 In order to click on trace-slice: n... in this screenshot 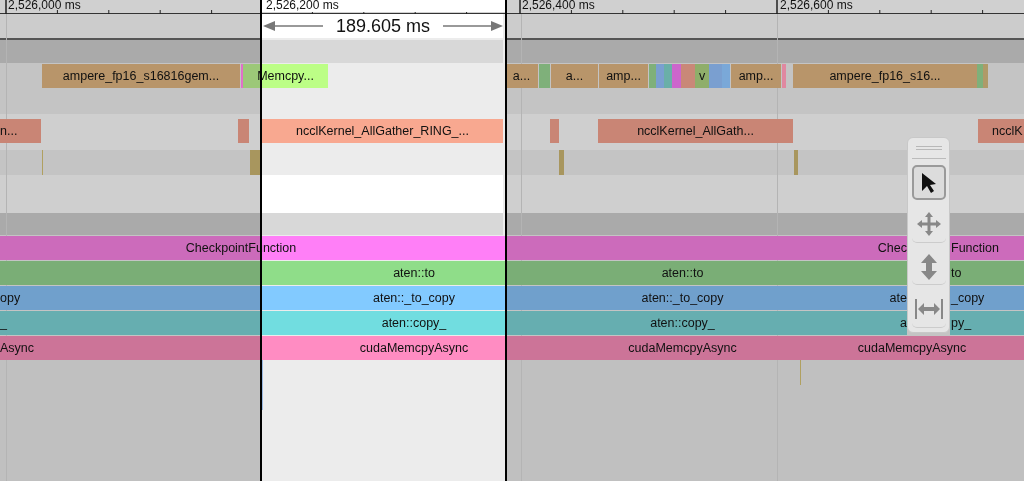, I will do `click(20, 131)`.